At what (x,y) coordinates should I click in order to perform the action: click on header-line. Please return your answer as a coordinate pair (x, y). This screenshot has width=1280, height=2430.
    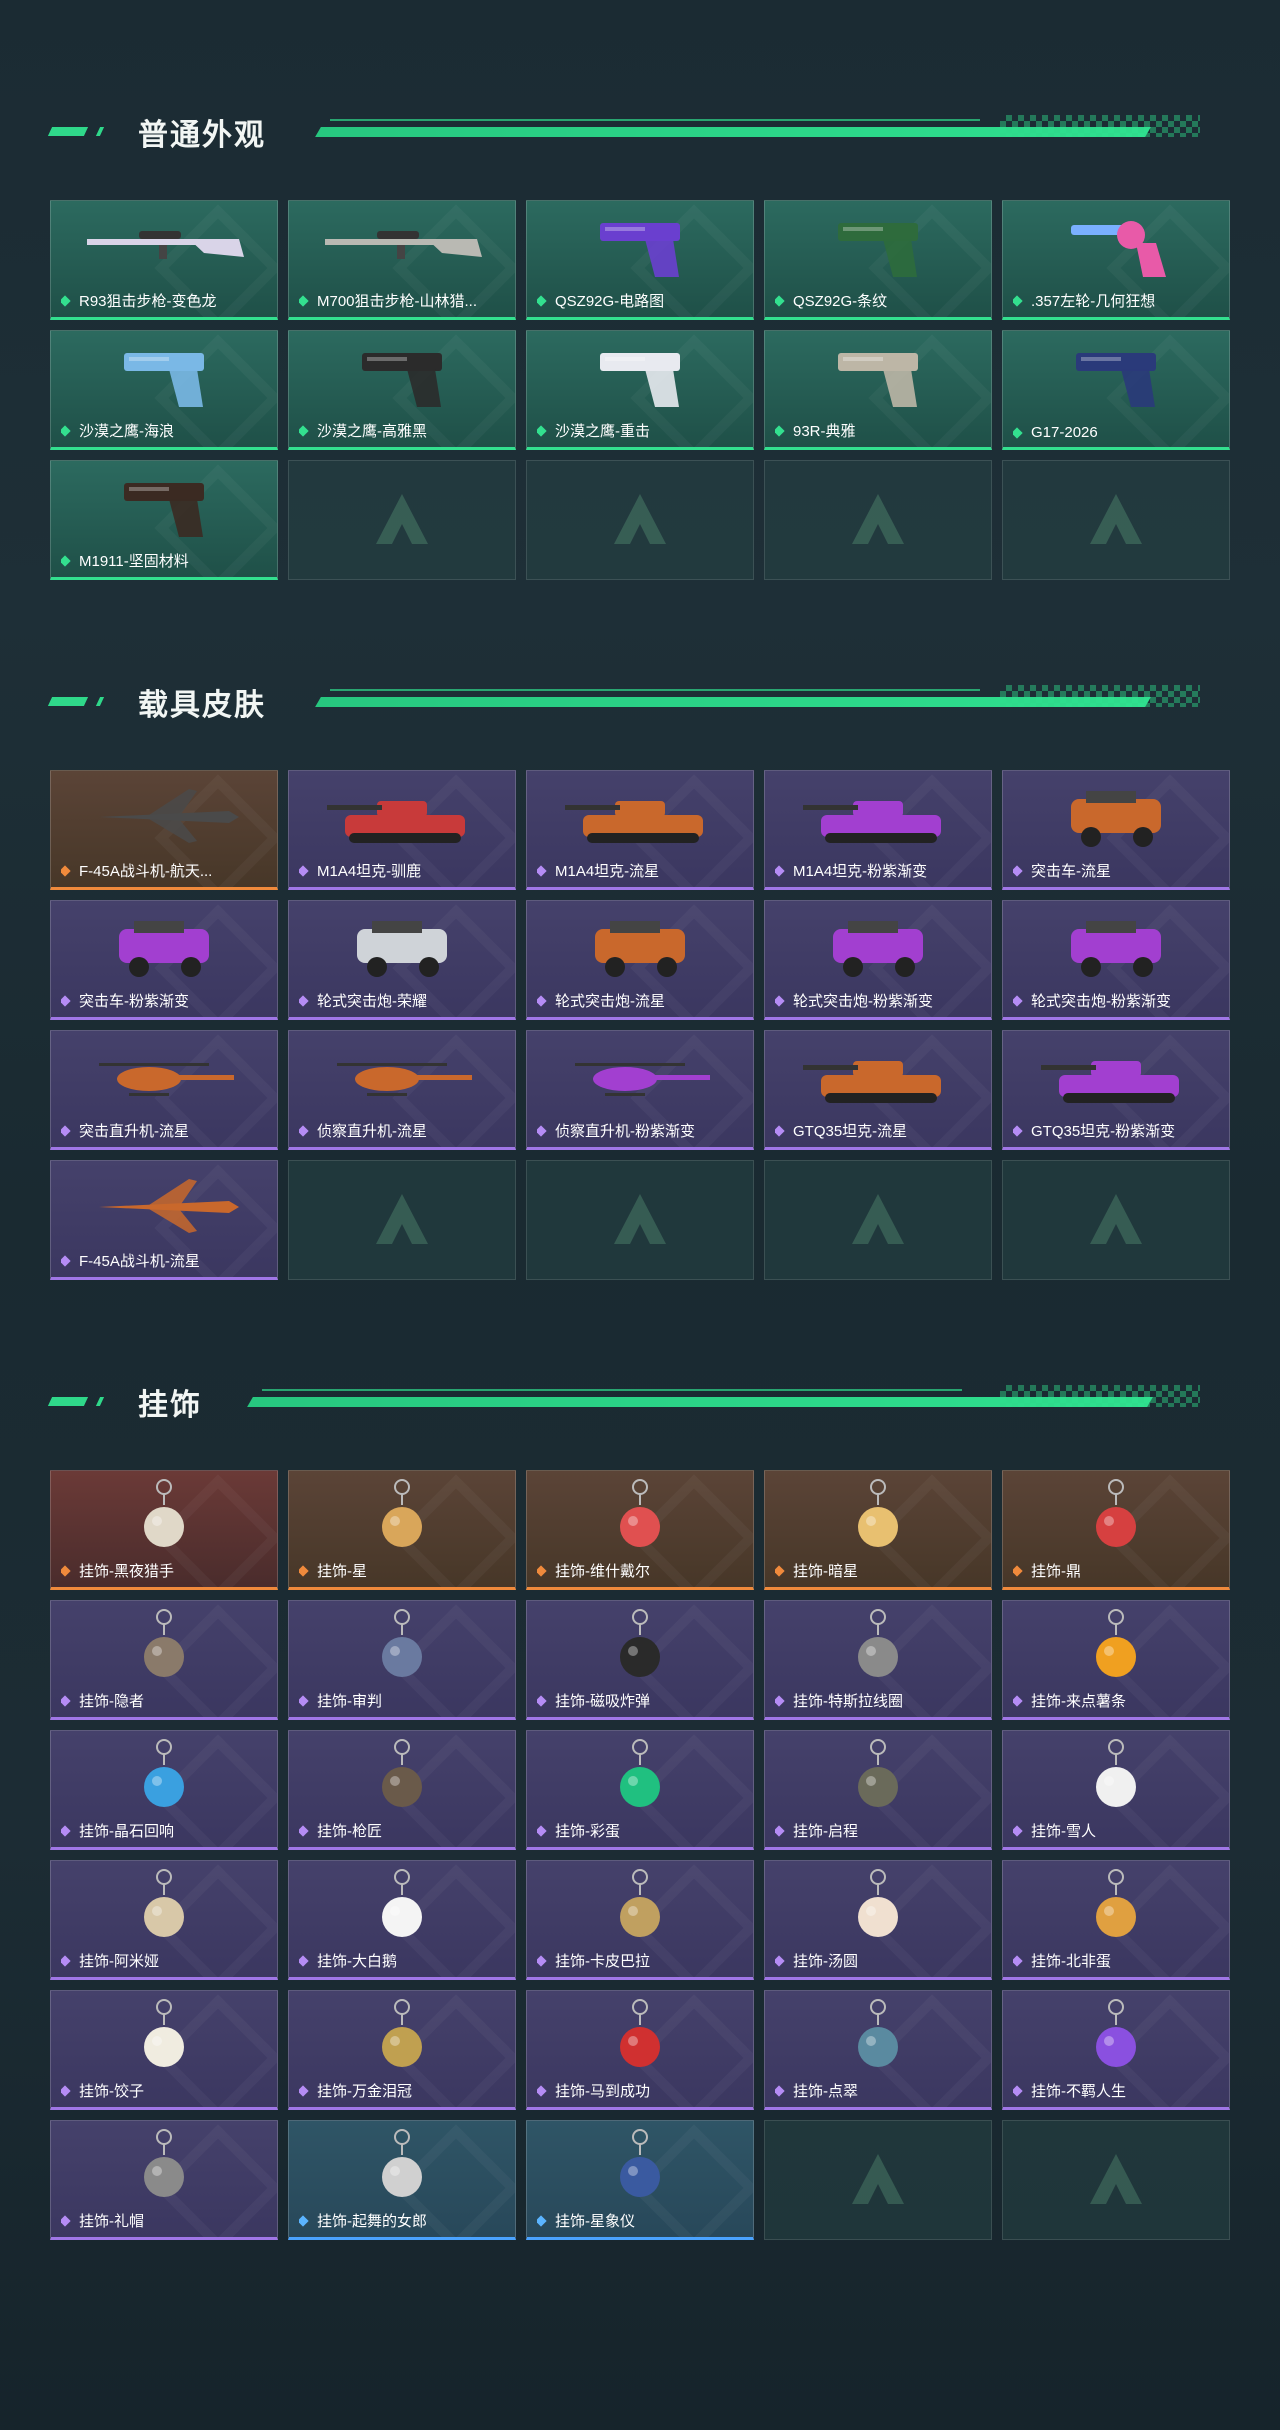
    Looking at the image, I should click on (655, 120).